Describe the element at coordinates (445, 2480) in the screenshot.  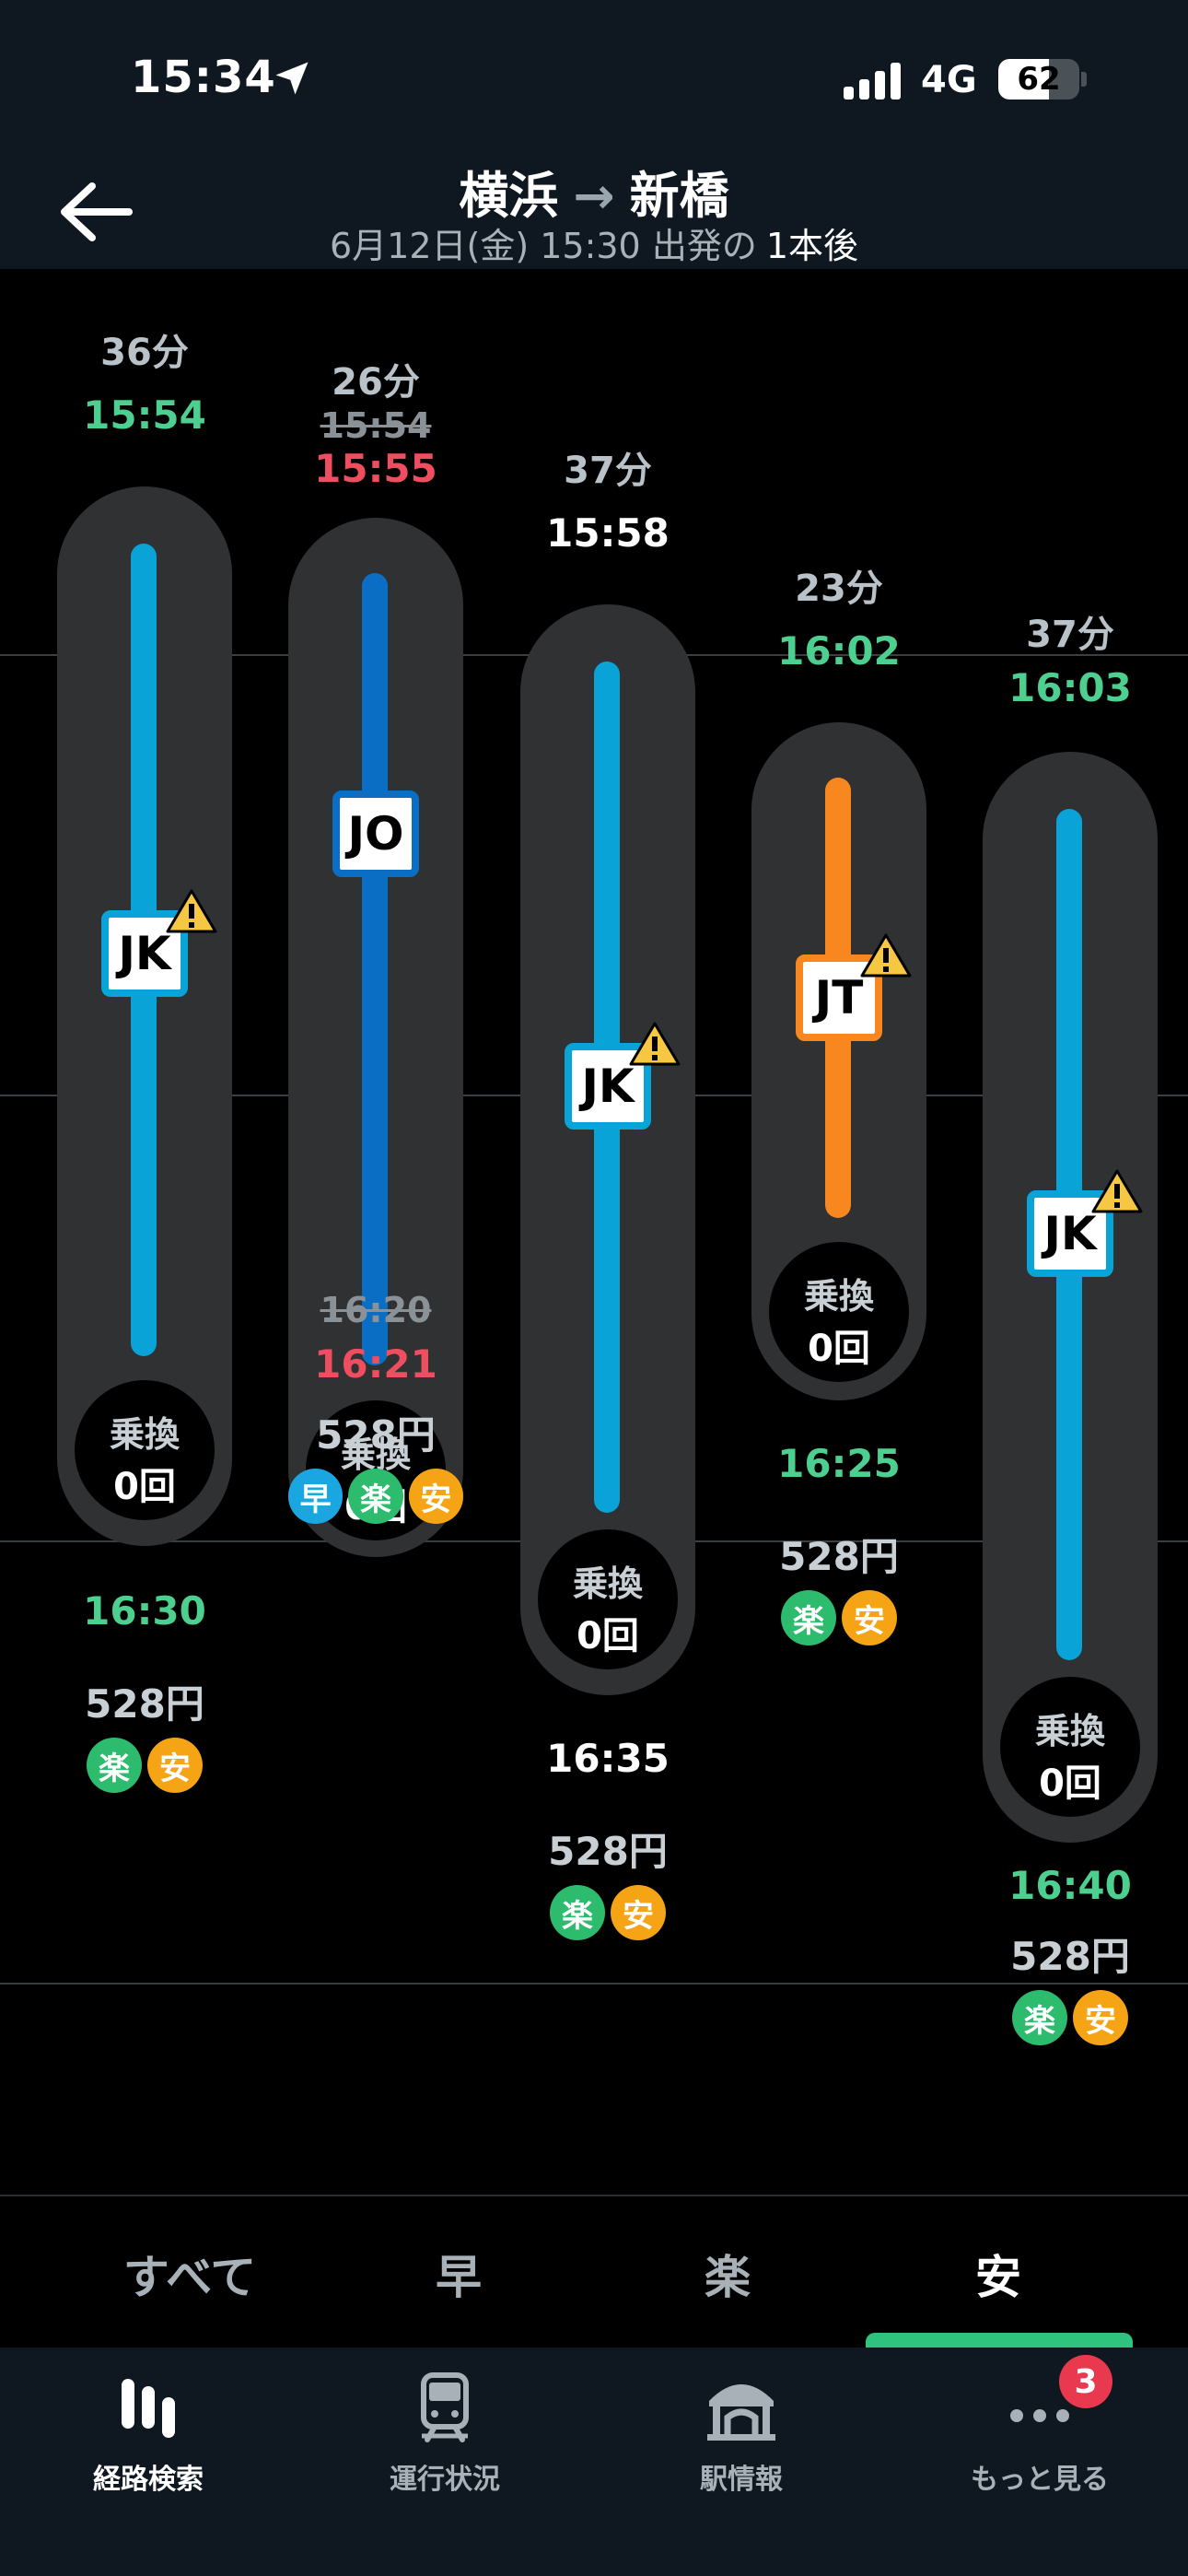
I see `nav-label: 運行状況` at that location.